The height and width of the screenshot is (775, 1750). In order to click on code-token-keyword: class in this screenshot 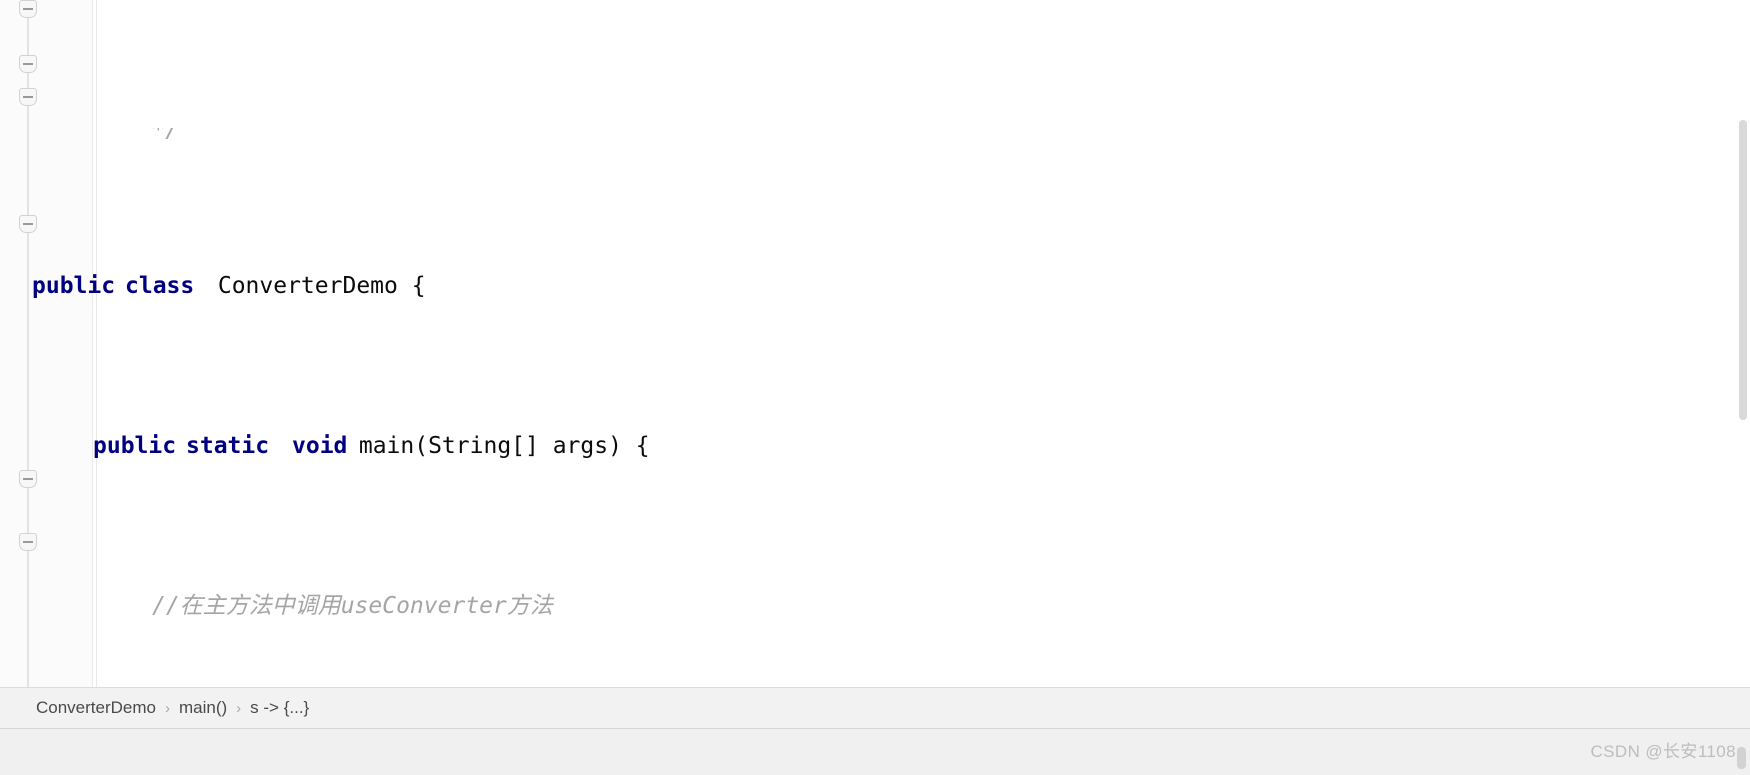, I will do `click(160, 286)`.